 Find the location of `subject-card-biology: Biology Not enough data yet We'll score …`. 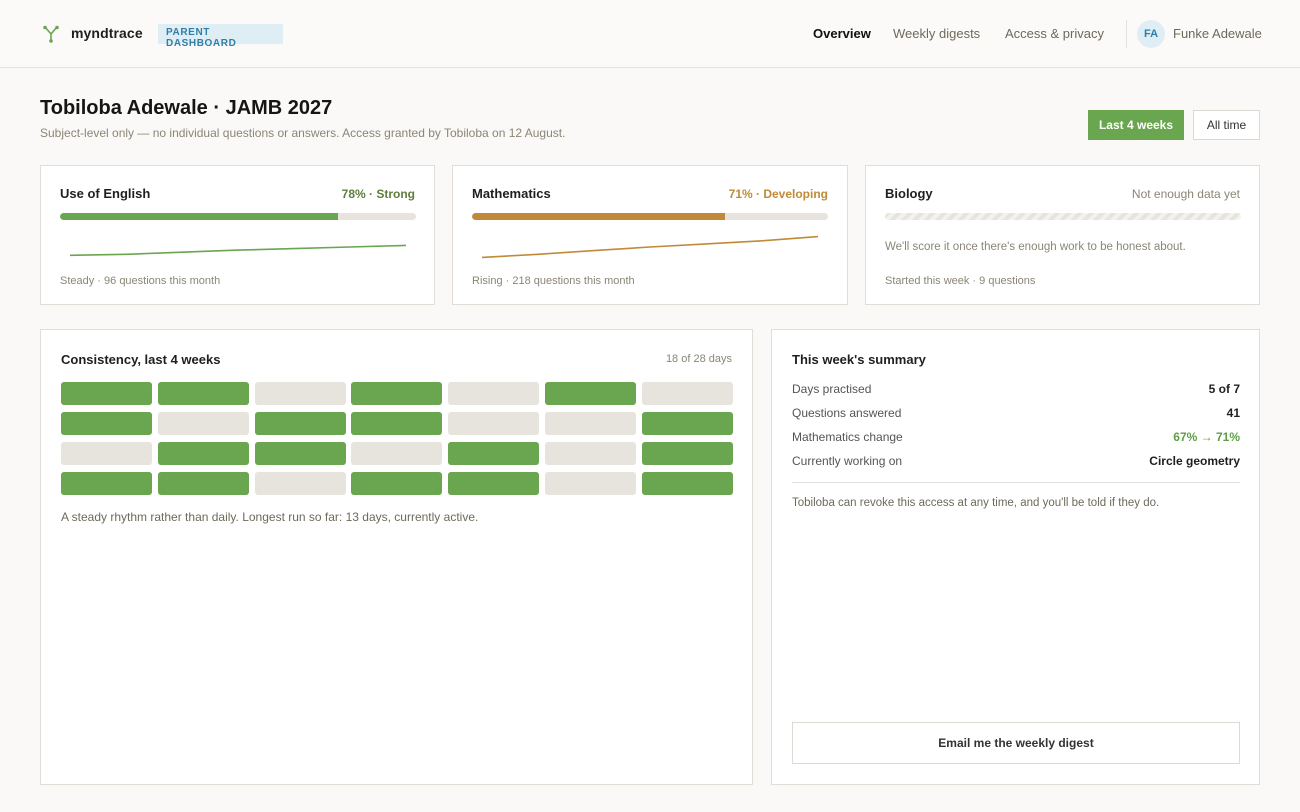

subject-card-biology: Biology Not enough data yet We'll score … is located at coordinates (1062, 235).